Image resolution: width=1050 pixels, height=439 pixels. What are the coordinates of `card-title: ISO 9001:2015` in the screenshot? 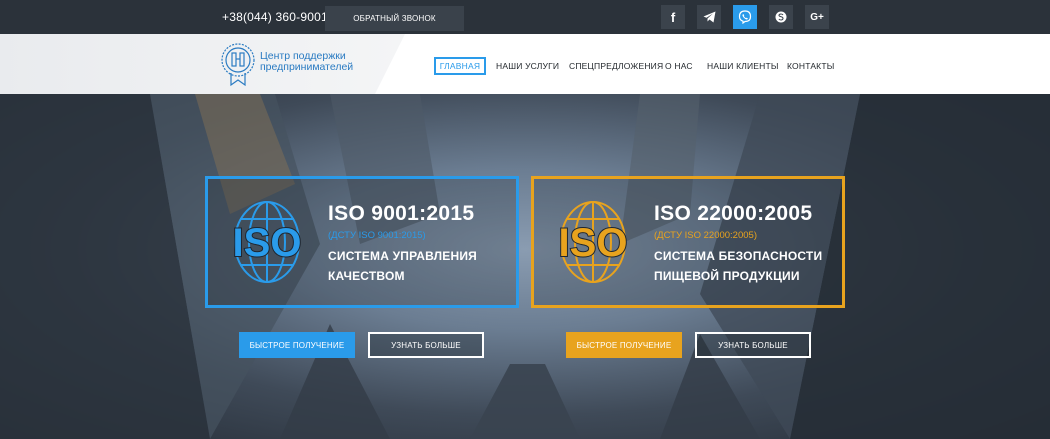 It's located at (401, 213).